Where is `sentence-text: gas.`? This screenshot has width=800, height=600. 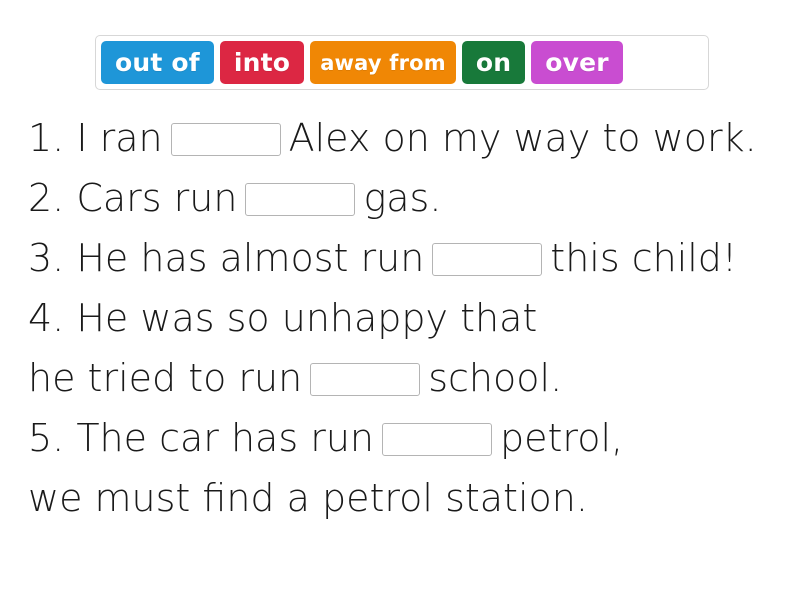
sentence-text: gas. is located at coordinates (402, 198).